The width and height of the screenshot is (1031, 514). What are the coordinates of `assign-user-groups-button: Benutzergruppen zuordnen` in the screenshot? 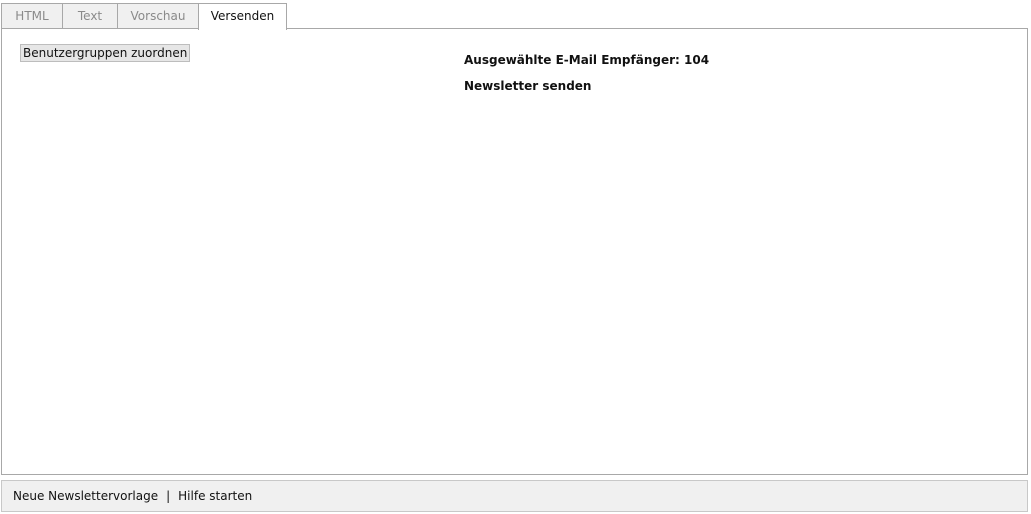 It's located at (105, 53).